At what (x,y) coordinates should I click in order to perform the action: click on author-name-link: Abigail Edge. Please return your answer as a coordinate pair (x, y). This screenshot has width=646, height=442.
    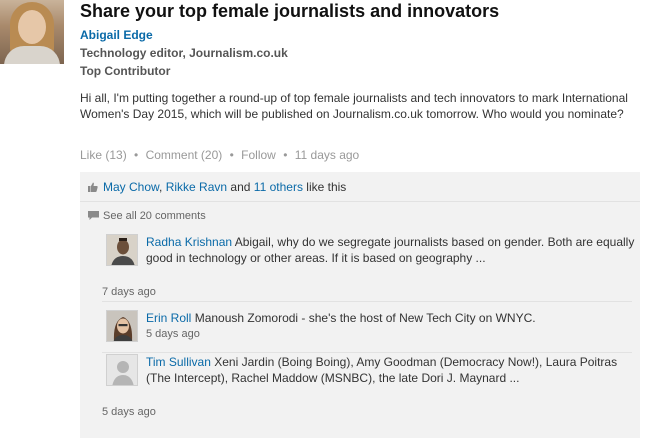
    Looking at the image, I should click on (116, 35).